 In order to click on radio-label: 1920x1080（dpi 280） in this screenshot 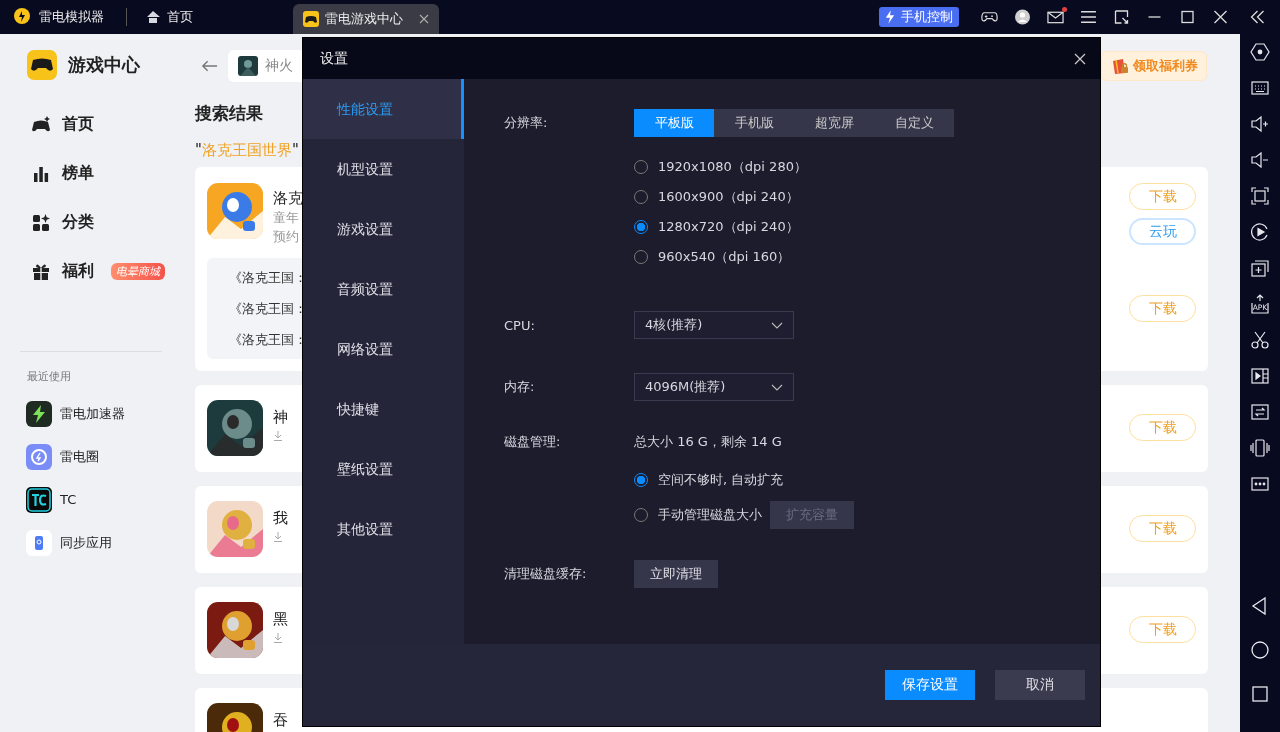, I will do `click(732, 167)`.